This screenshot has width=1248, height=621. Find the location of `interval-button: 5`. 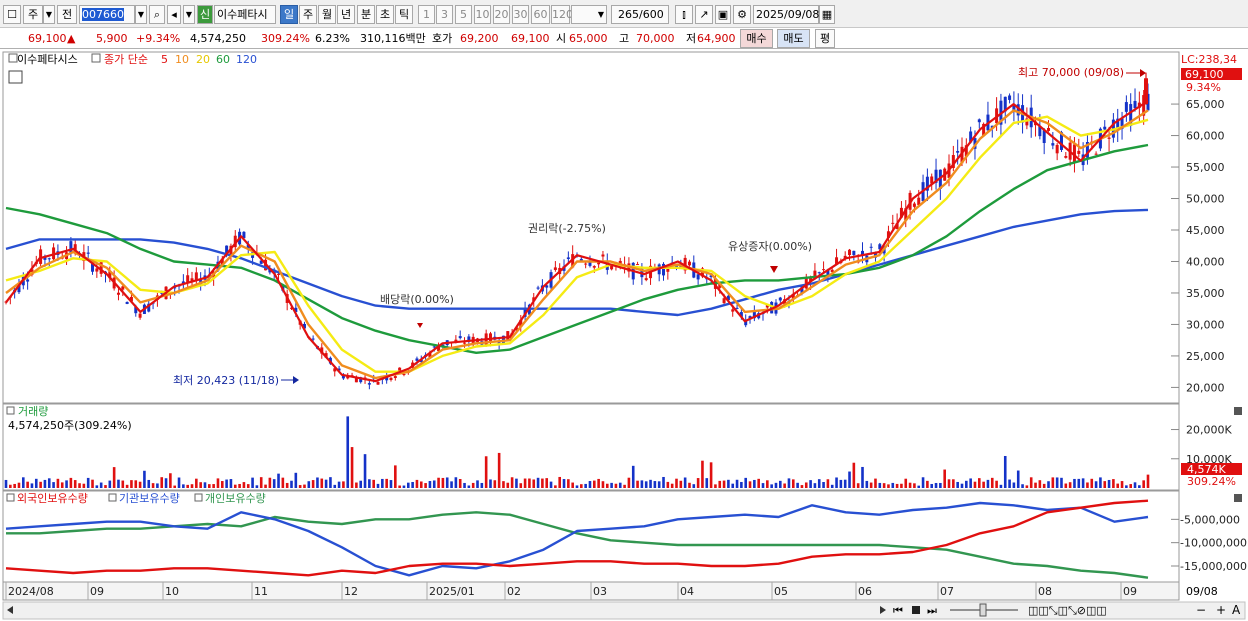

interval-button: 5 is located at coordinates (463, 14).